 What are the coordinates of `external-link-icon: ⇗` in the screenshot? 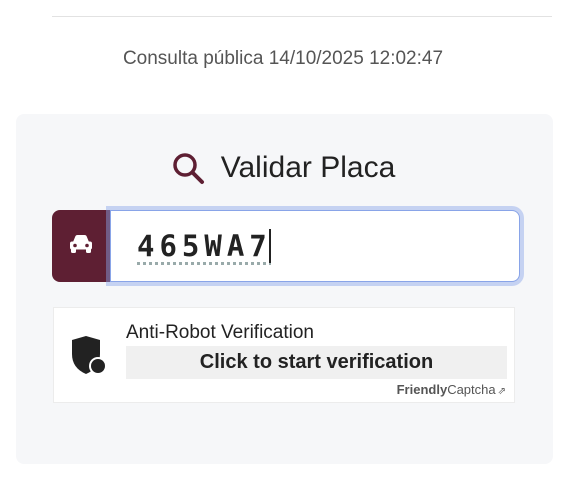 It's located at (501, 391).